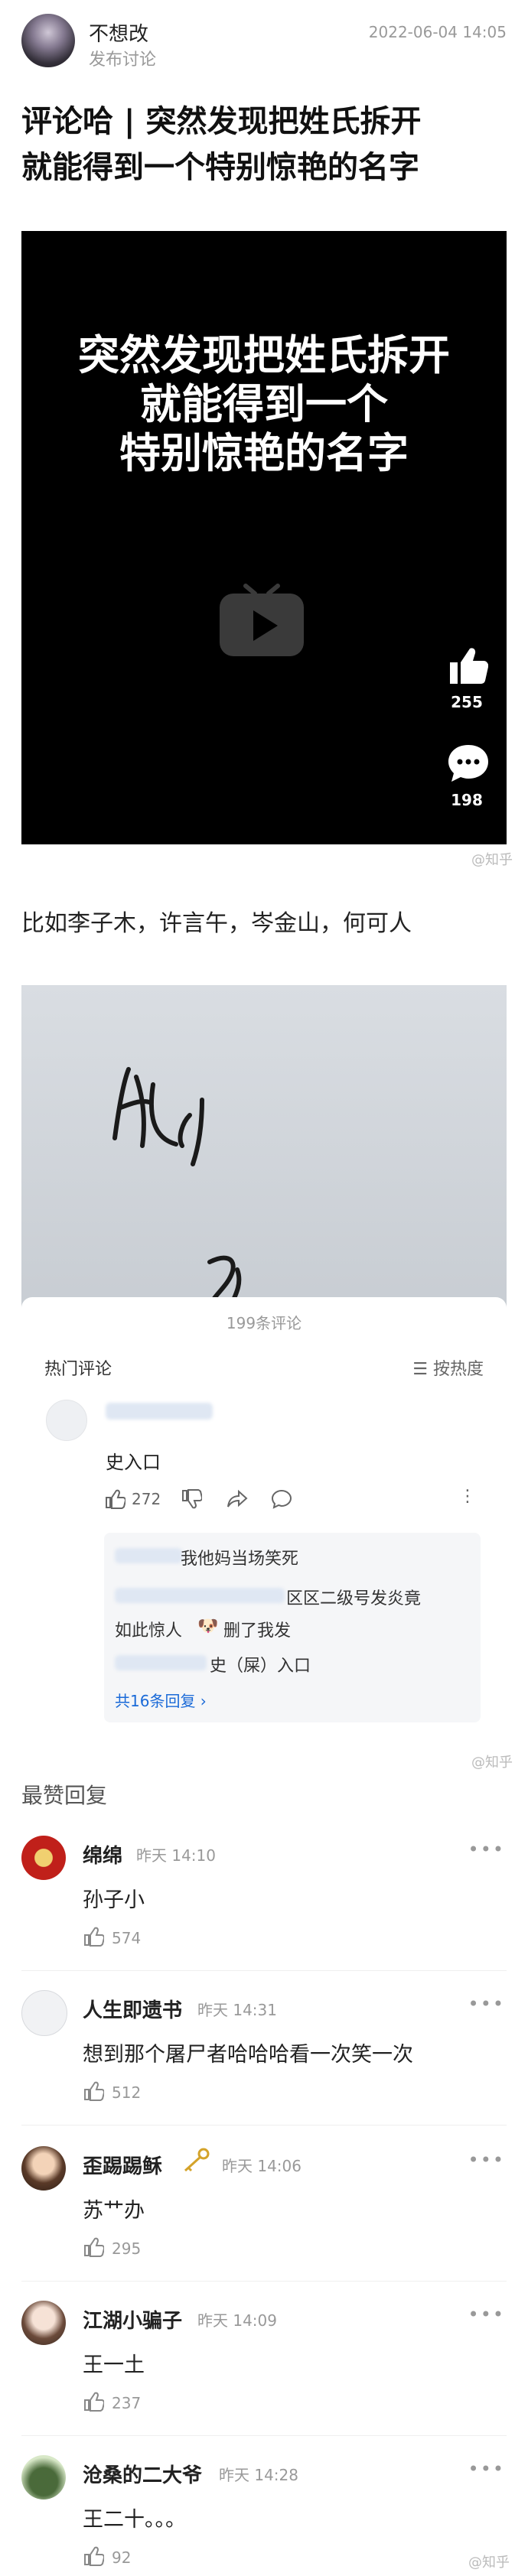 Image resolution: width=528 pixels, height=2576 pixels. What do you see at coordinates (149, 1631) in the screenshot?
I see `reply3-text: 如此惊人` at bounding box center [149, 1631].